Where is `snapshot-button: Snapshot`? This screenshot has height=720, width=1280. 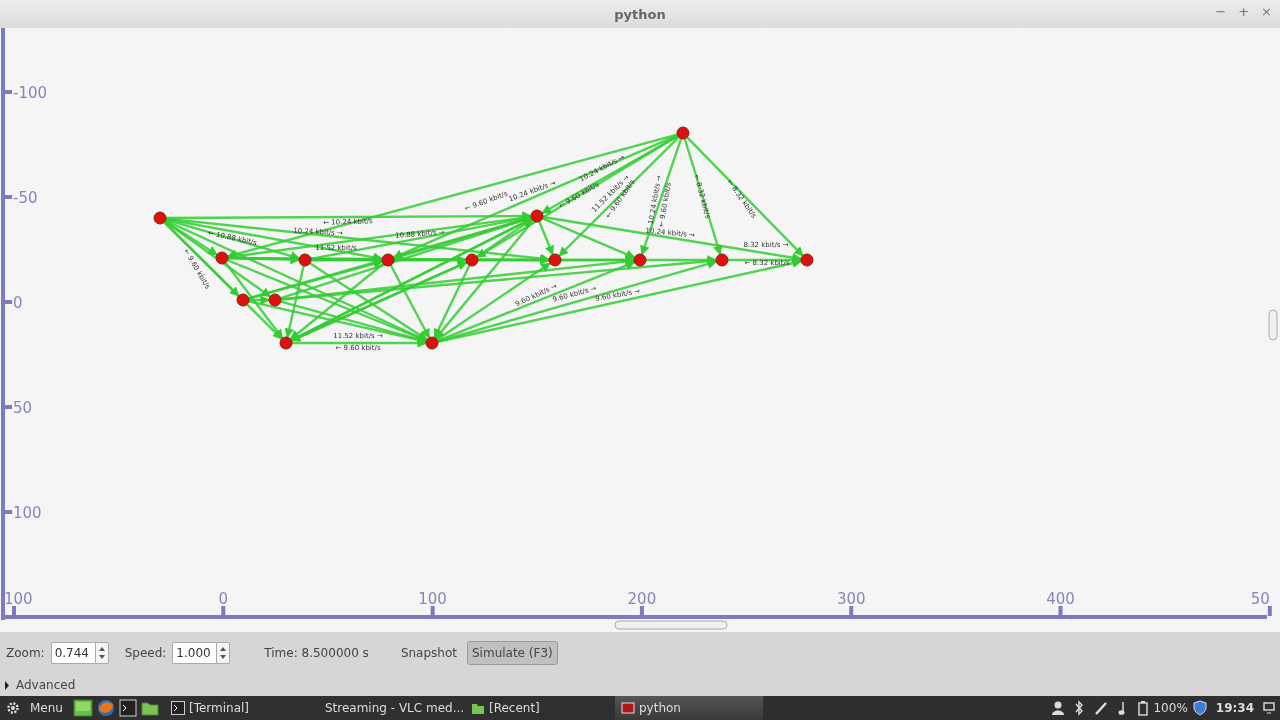 snapshot-button: Snapshot is located at coordinates (428, 653).